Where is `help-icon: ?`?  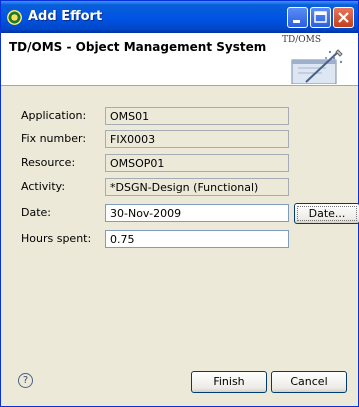
help-icon: ? is located at coordinates (25, 380).